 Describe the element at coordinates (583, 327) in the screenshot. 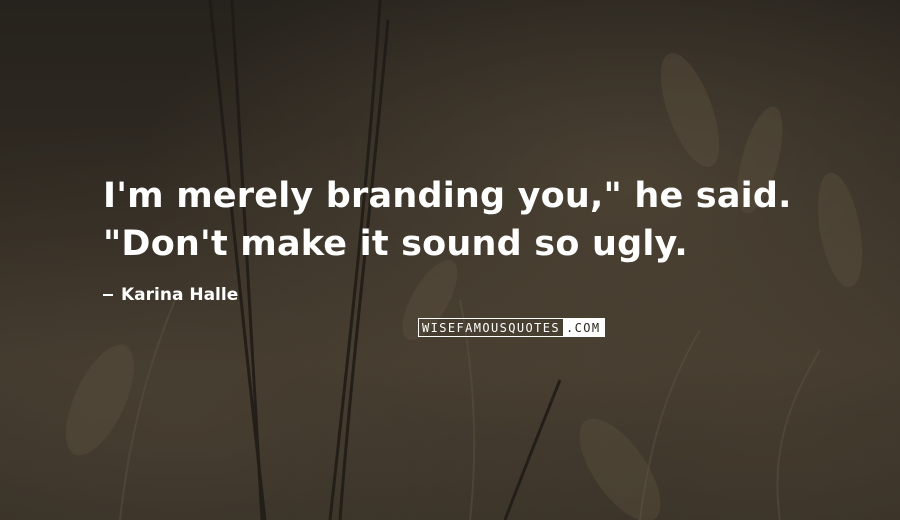

I see `watermark-suffix: .COM` at that location.